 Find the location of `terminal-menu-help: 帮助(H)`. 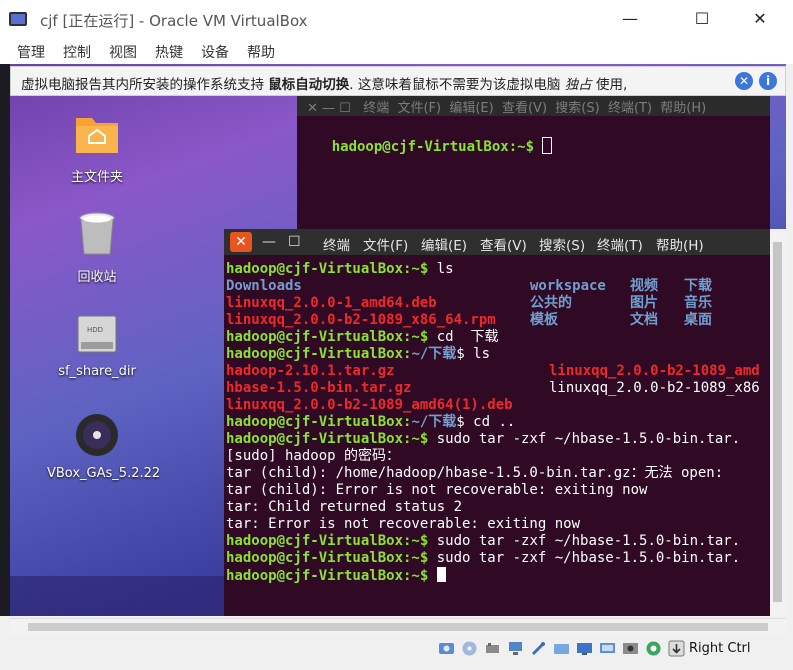

terminal-menu-help: 帮助(H) is located at coordinates (680, 244).